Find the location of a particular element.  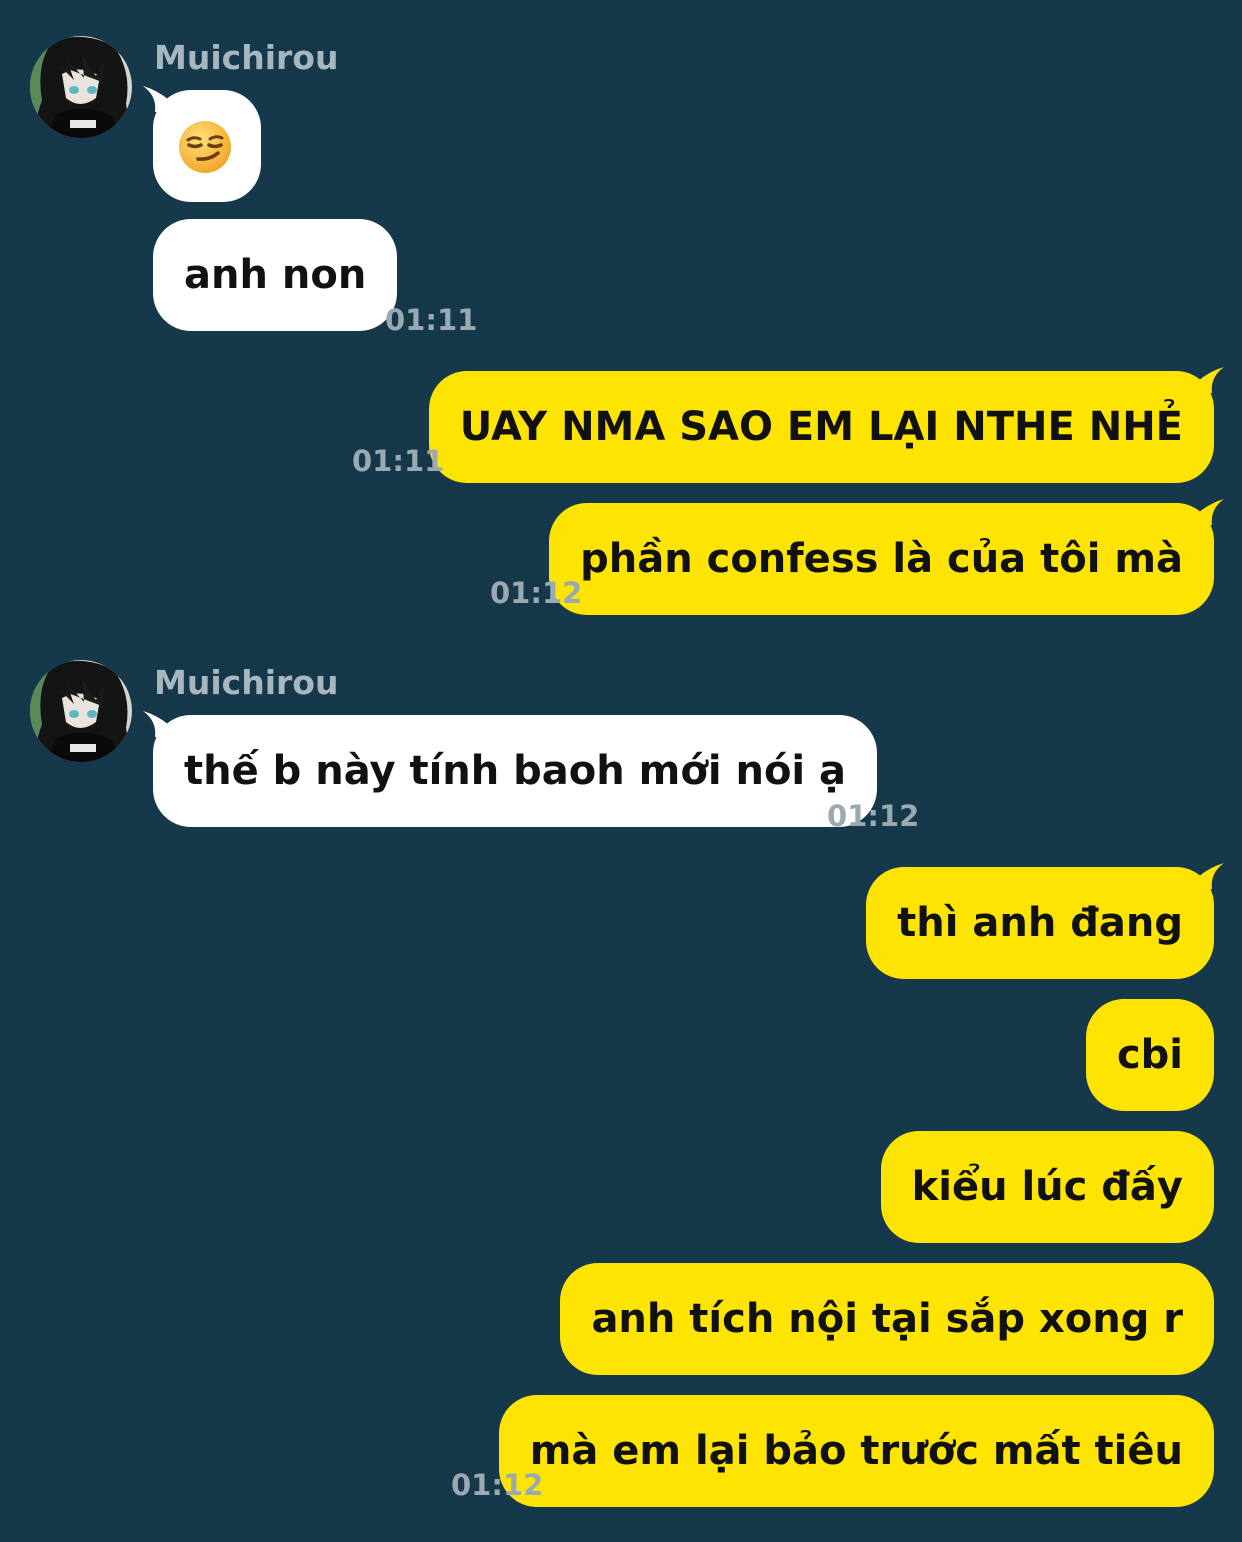

message-bubble-outgoing: mà em lại bảo trước mất tiêu is located at coordinates (856, 1451).